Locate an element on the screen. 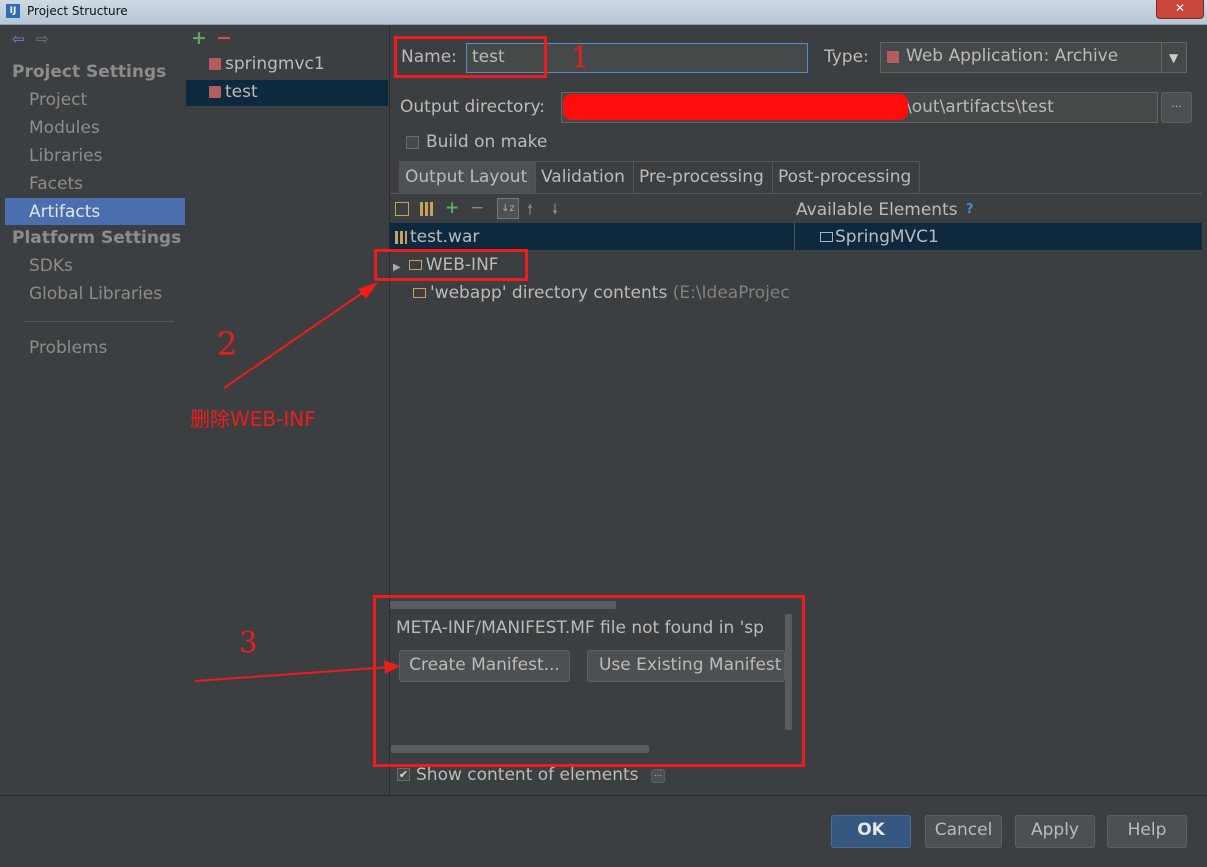  annotation-arrows is located at coordinates (297, 482).